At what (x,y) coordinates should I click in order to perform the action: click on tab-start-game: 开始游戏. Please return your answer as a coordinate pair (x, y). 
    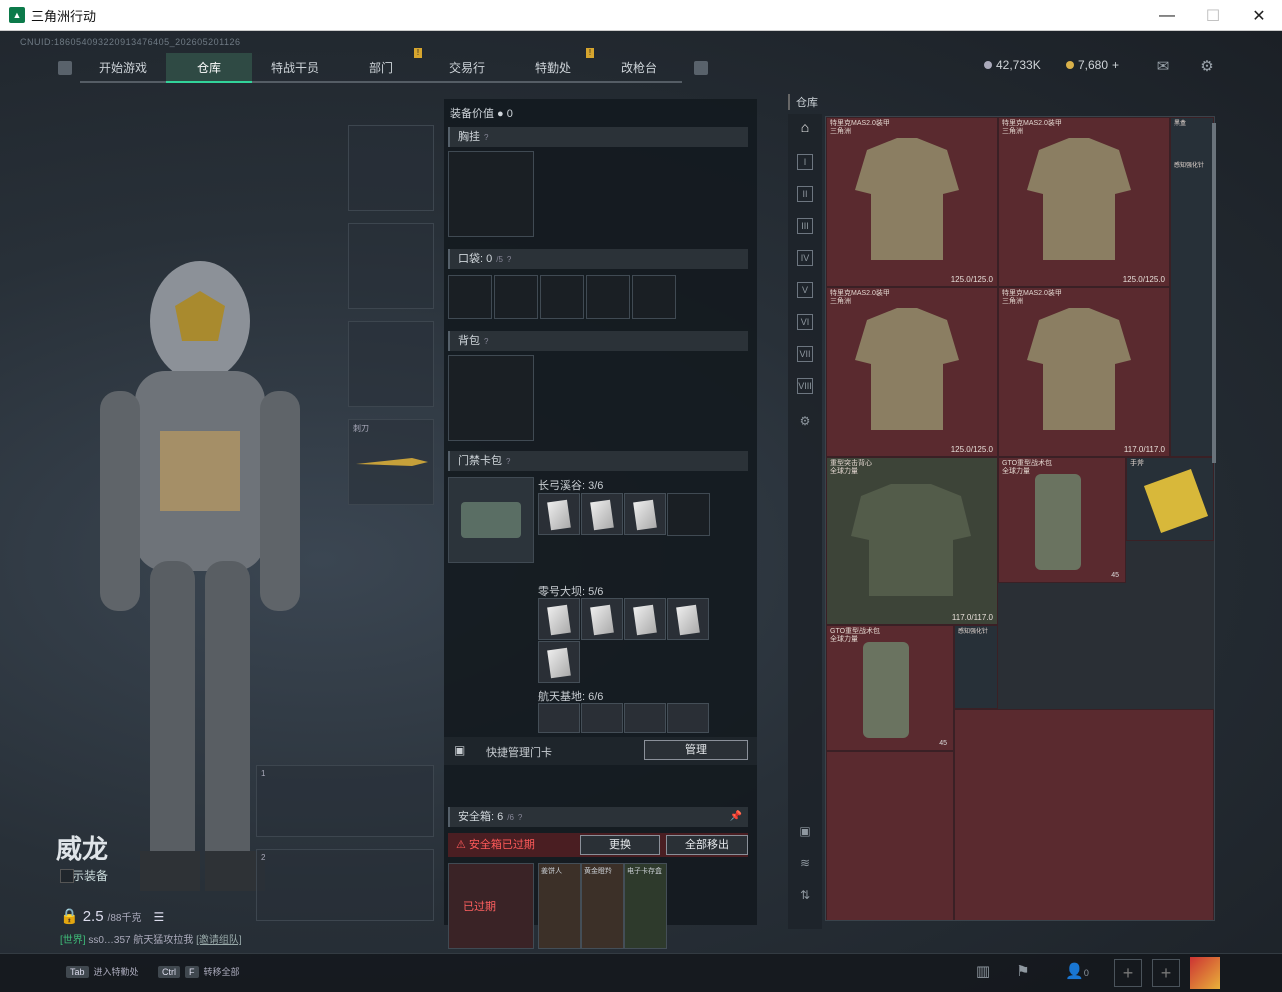
    Looking at the image, I should click on (123, 68).